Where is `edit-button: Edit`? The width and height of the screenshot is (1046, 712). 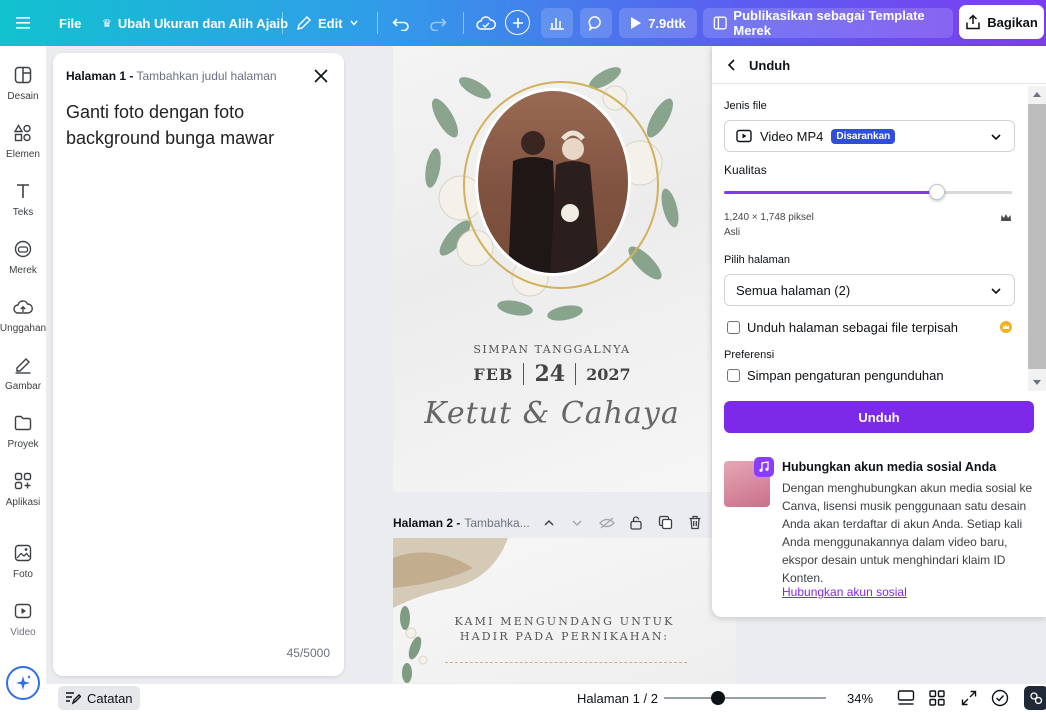 edit-button: Edit is located at coordinates (327, 23).